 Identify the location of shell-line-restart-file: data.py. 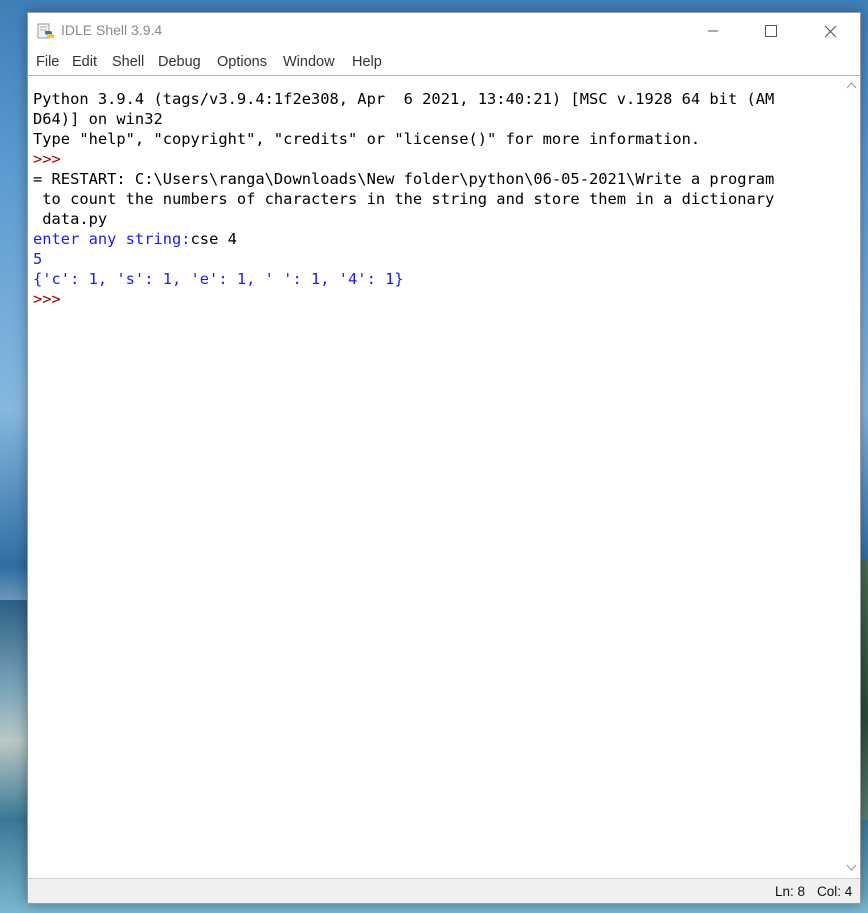
(70, 219).